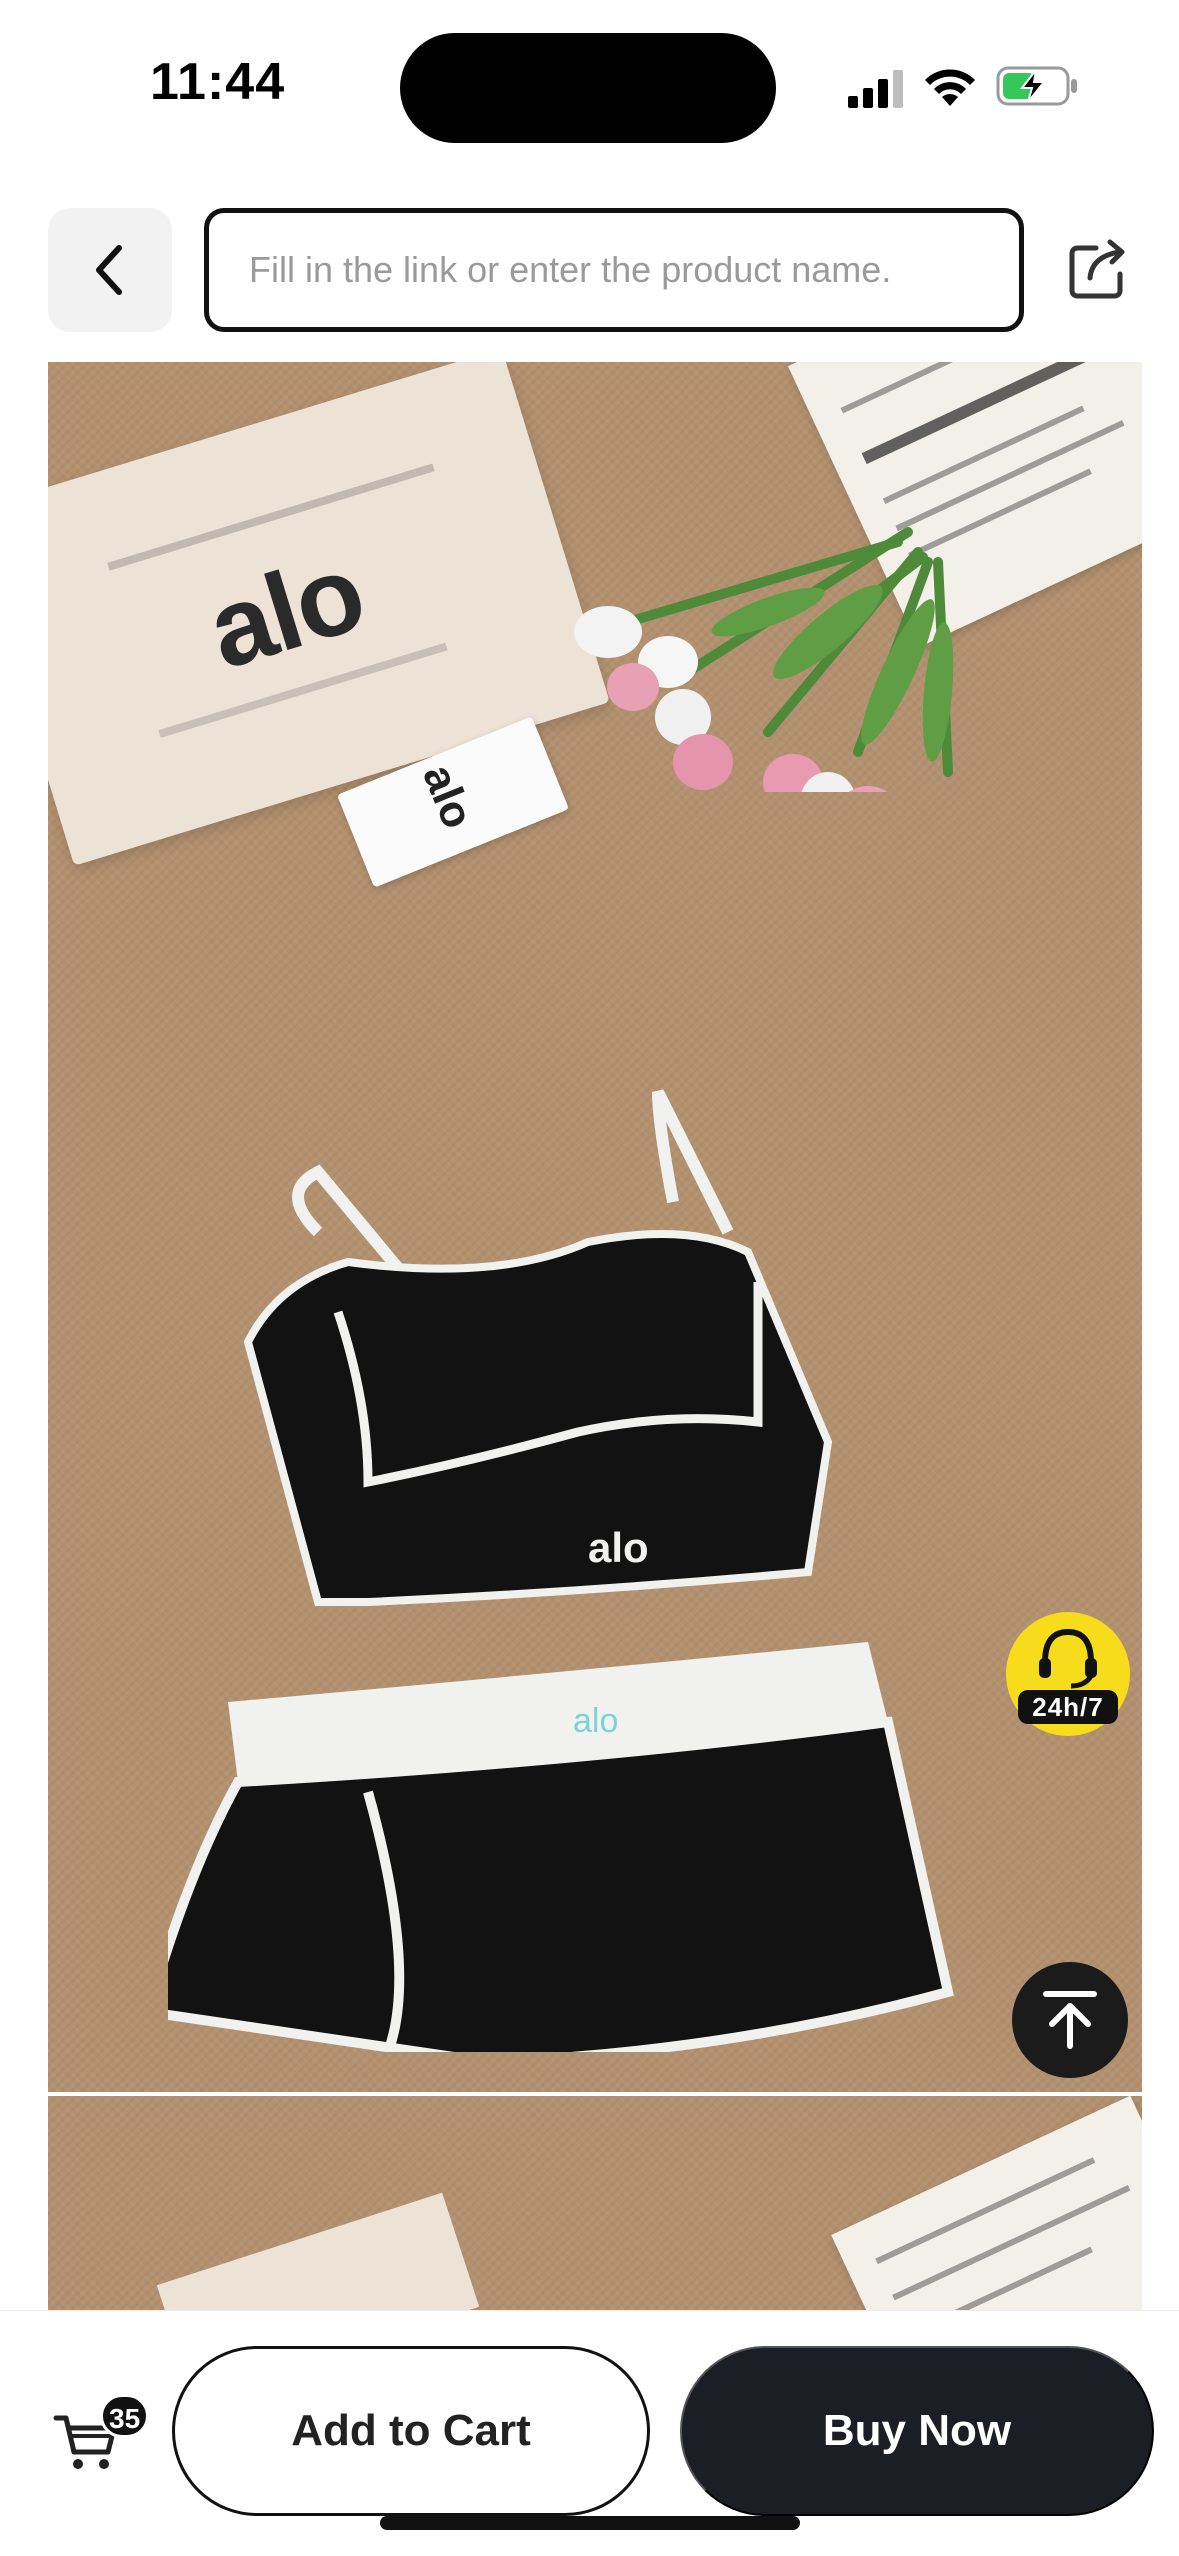 This screenshot has height=2556, width=1179. I want to click on top-logo: alo, so click(618, 1547).